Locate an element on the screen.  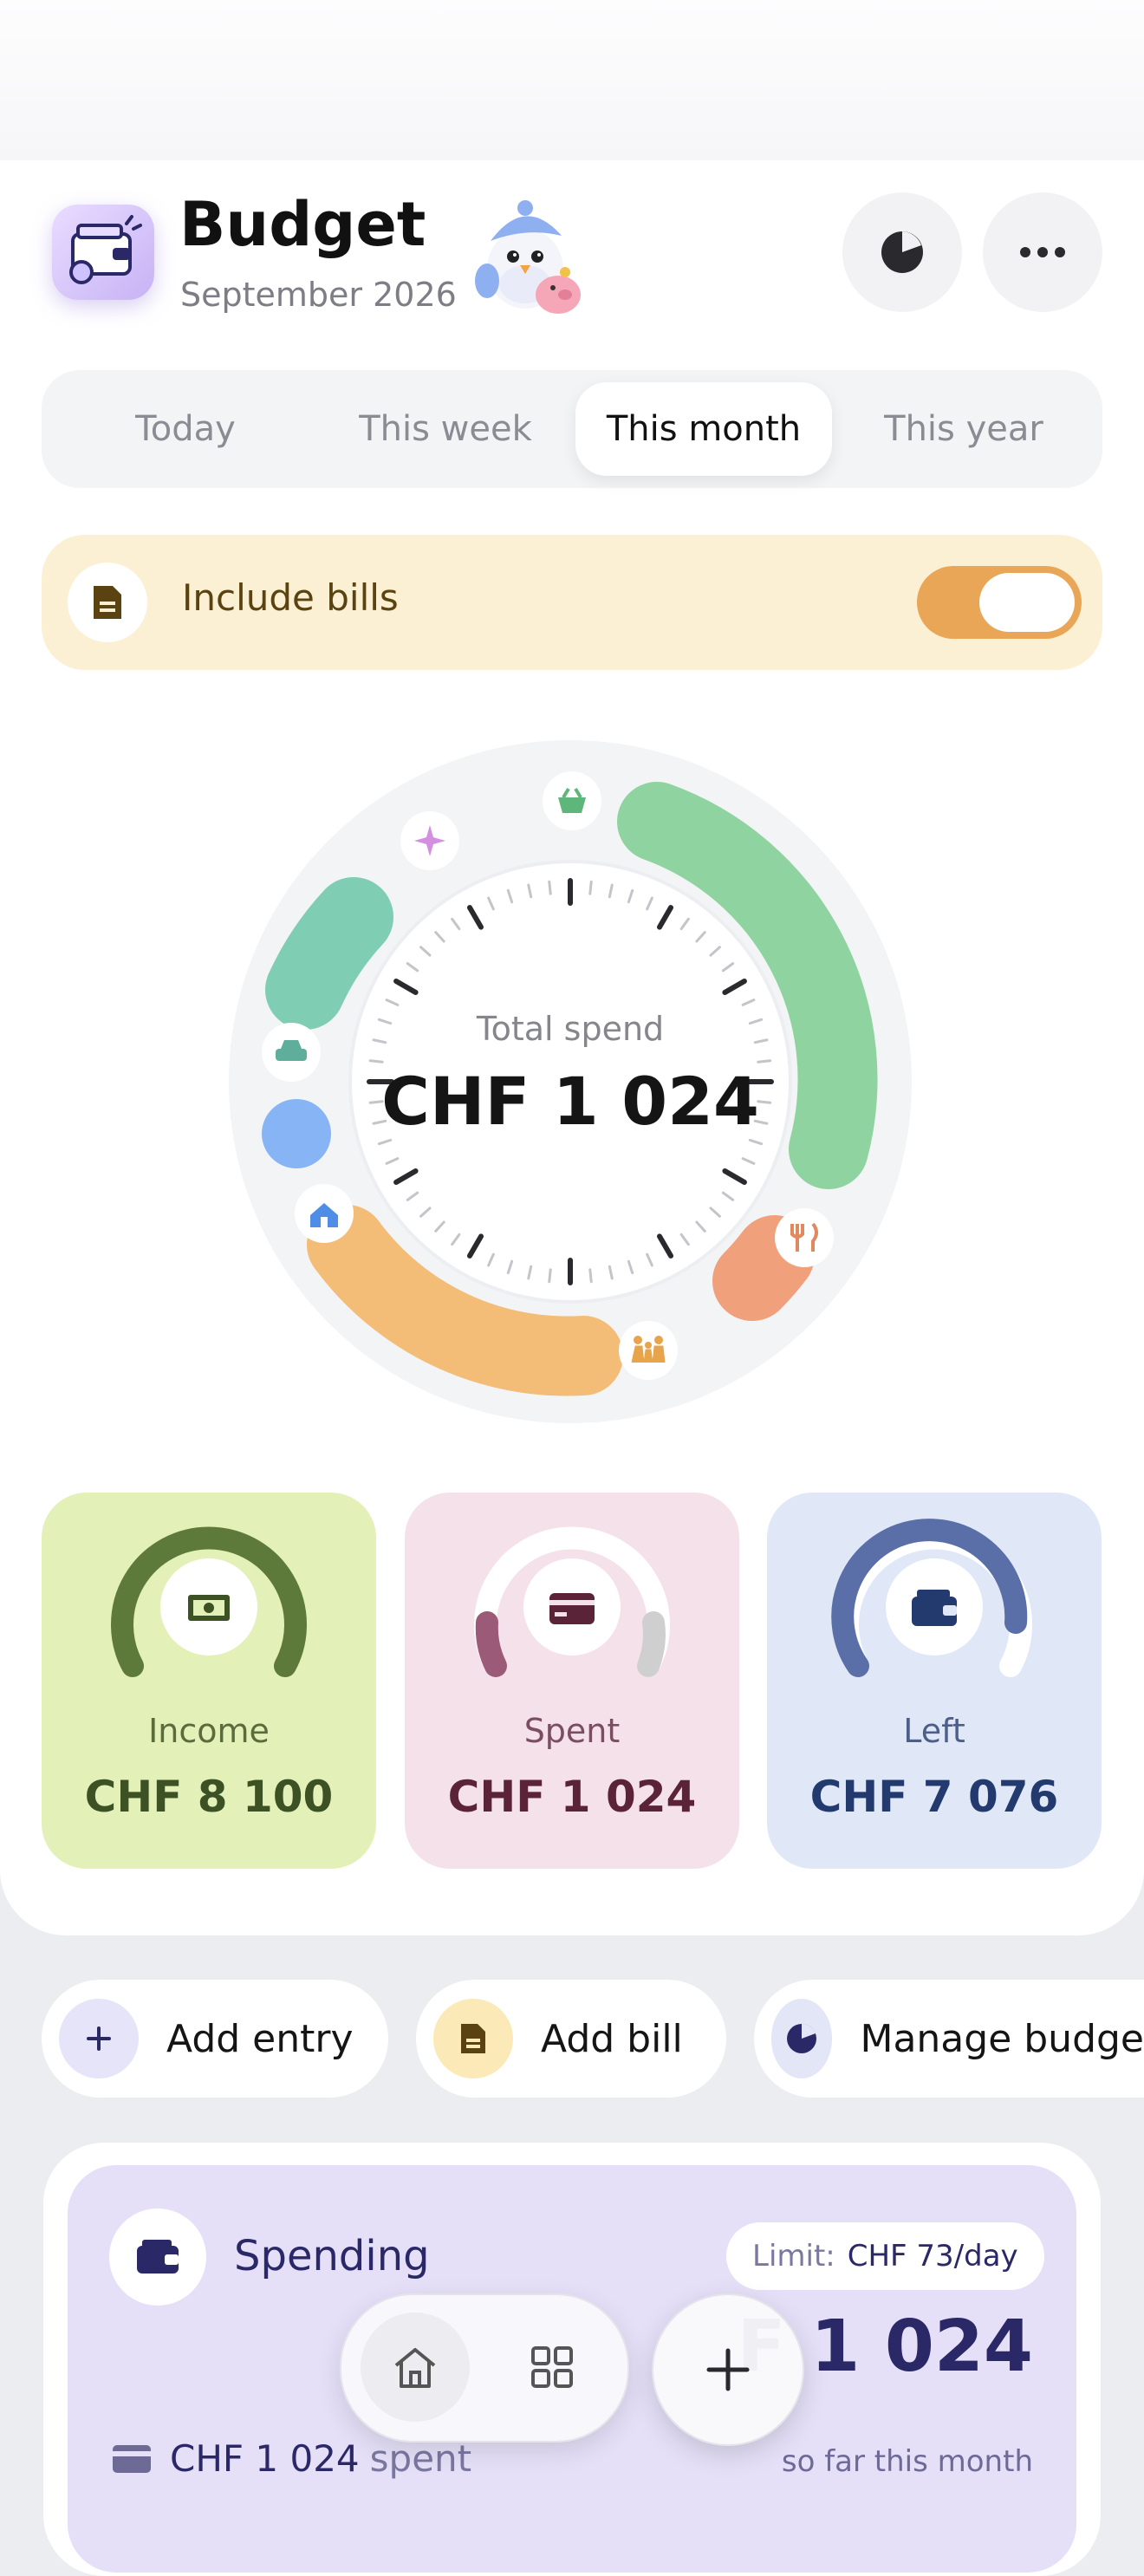
category-dot-home is located at coordinates (296, 1133).